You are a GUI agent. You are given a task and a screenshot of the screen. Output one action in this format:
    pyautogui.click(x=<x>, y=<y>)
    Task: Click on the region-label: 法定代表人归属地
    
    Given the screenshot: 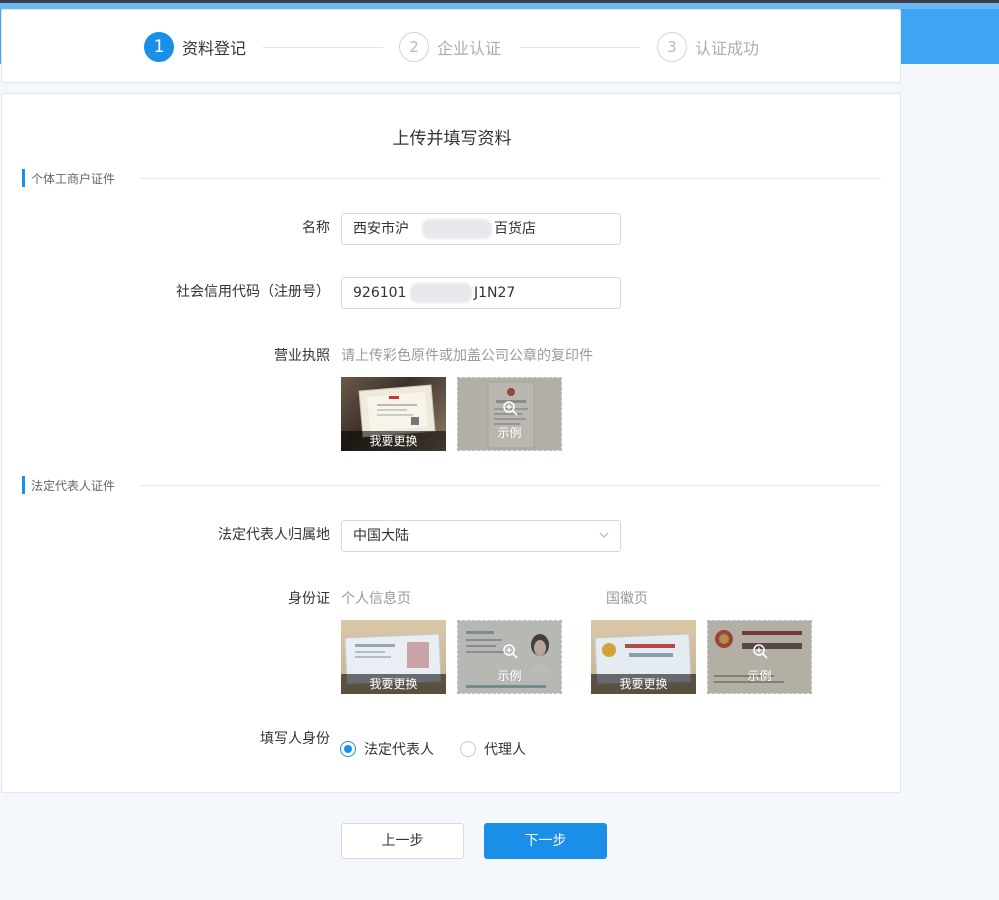 What is the action you would take?
    pyautogui.click(x=274, y=535)
    